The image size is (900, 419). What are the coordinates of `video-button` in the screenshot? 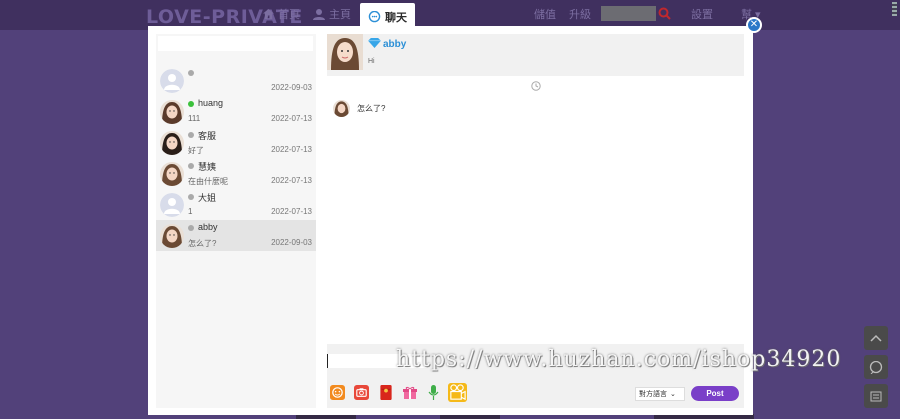 It's located at (457, 392).